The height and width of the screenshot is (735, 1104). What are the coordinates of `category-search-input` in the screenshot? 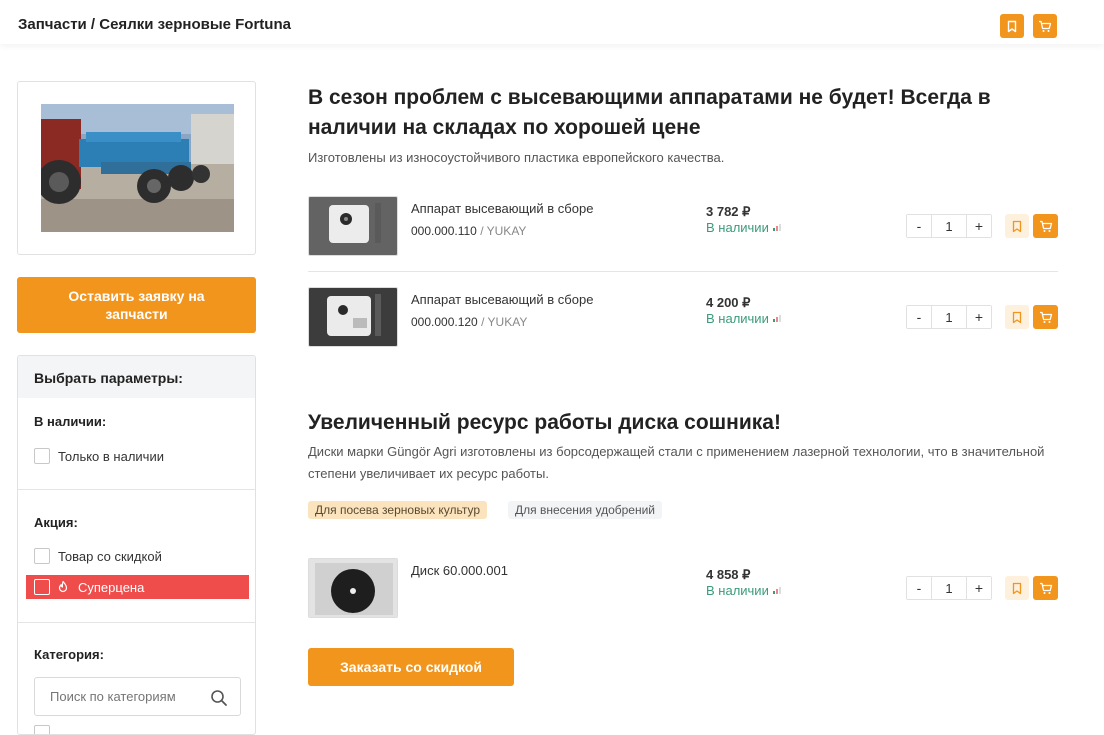 It's located at (125, 696).